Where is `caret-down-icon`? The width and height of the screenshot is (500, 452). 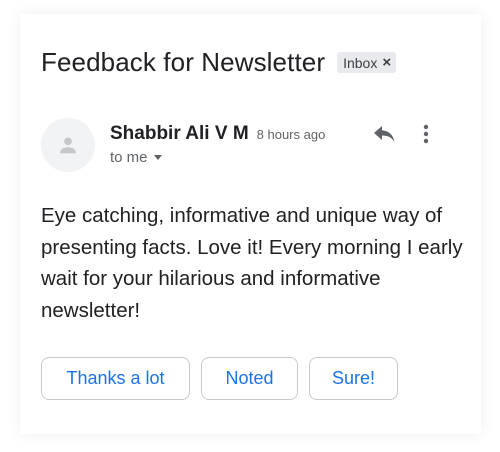
caret-down-icon is located at coordinates (157, 157).